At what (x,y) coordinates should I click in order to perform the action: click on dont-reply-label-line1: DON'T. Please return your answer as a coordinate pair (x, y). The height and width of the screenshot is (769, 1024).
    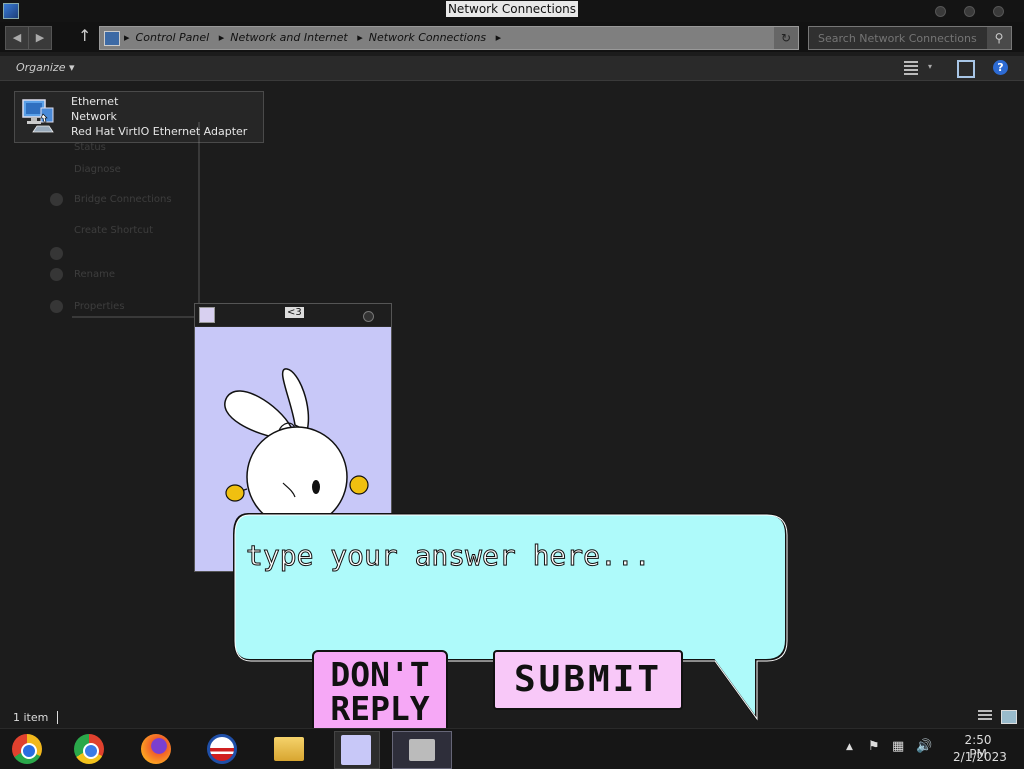
    Looking at the image, I should click on (380, 674).